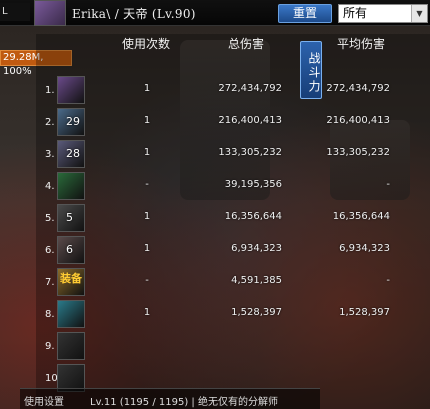 The image size is (430, 409). What do you see at coordinates (358, 120) in the screenshot?
I see `avg-damage-cell: 216,400,413` at bounding box center [358, 120].